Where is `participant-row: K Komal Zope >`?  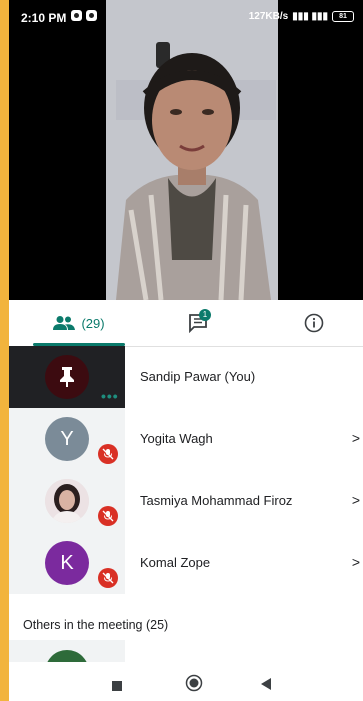
participant-row: K Komal Zope > is located at coordinates (186, 563).